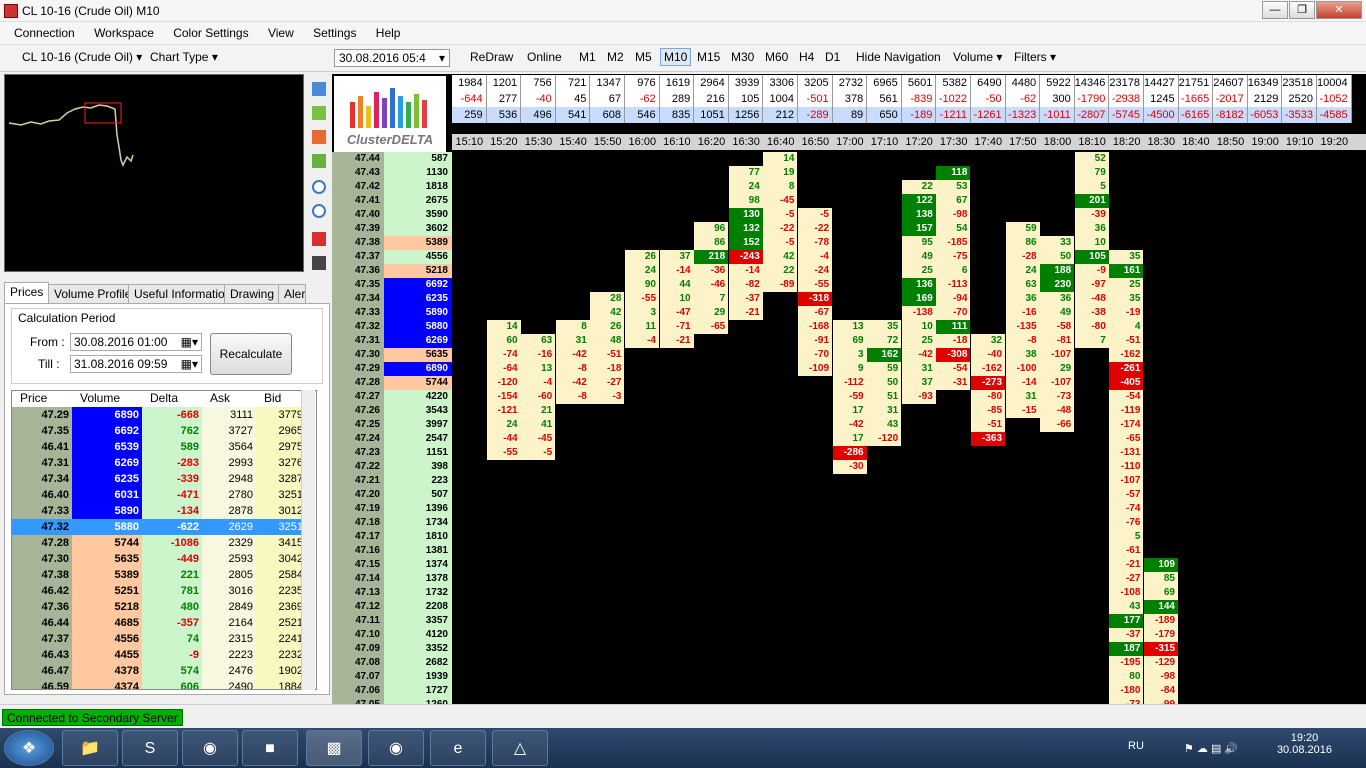 This screenshot has height=768, width=1366. What do you see at coordinates (136, 342) in the screenshot?
I see `from-datetime-input: 30.08.2016 01:00 ▦▾` at bounding box center [136, 342].